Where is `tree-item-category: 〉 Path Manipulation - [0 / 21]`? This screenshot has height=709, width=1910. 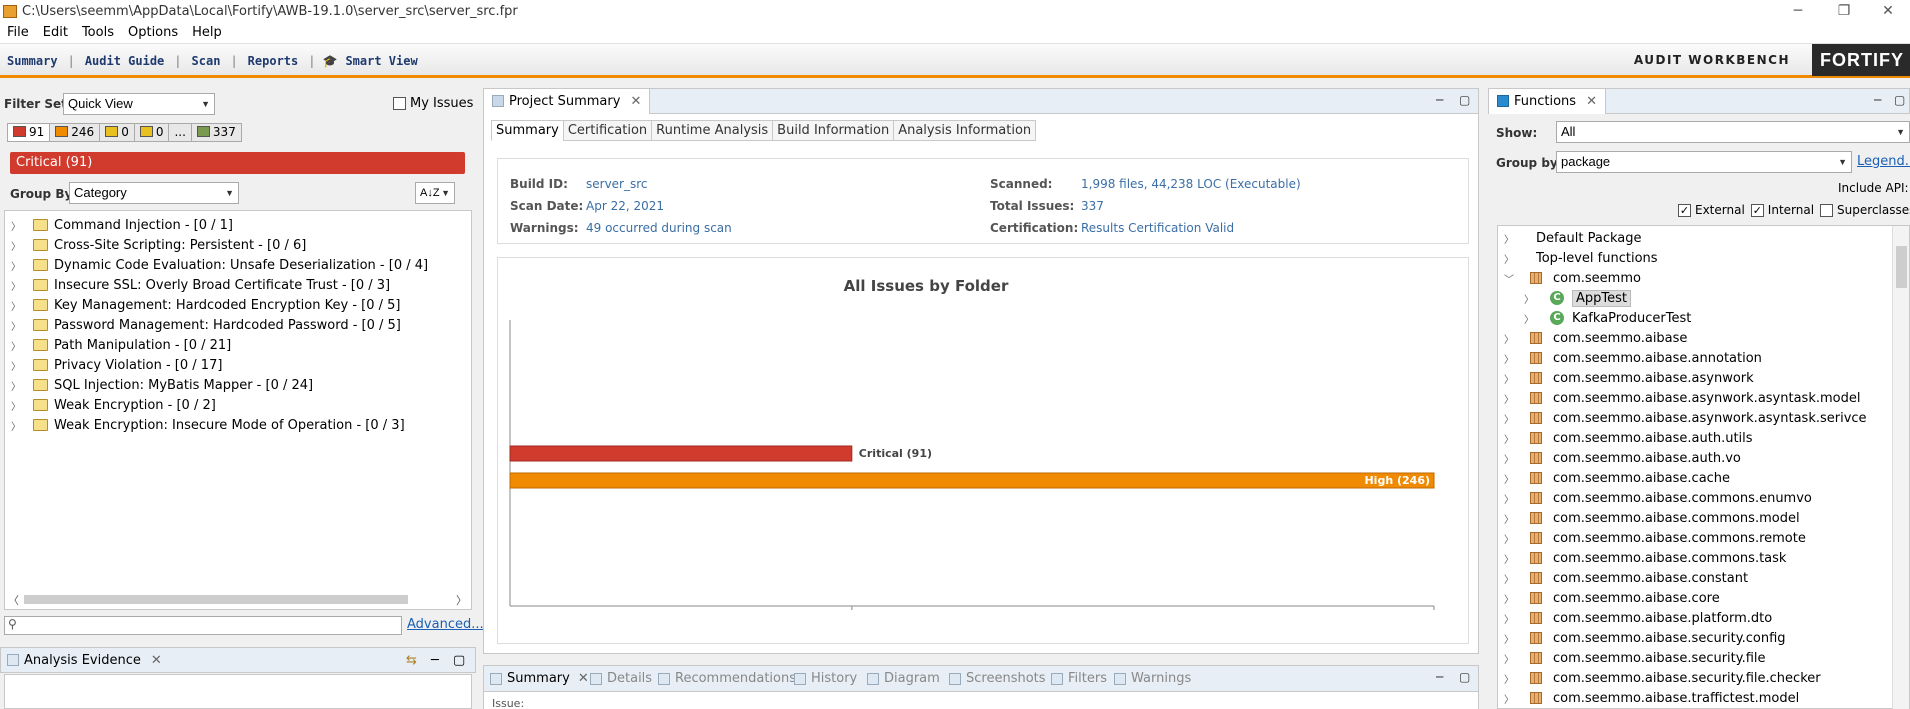 tree-item-category: 〉 Path Manipulation - [0 / 21] is located at coordinates (121, 345).